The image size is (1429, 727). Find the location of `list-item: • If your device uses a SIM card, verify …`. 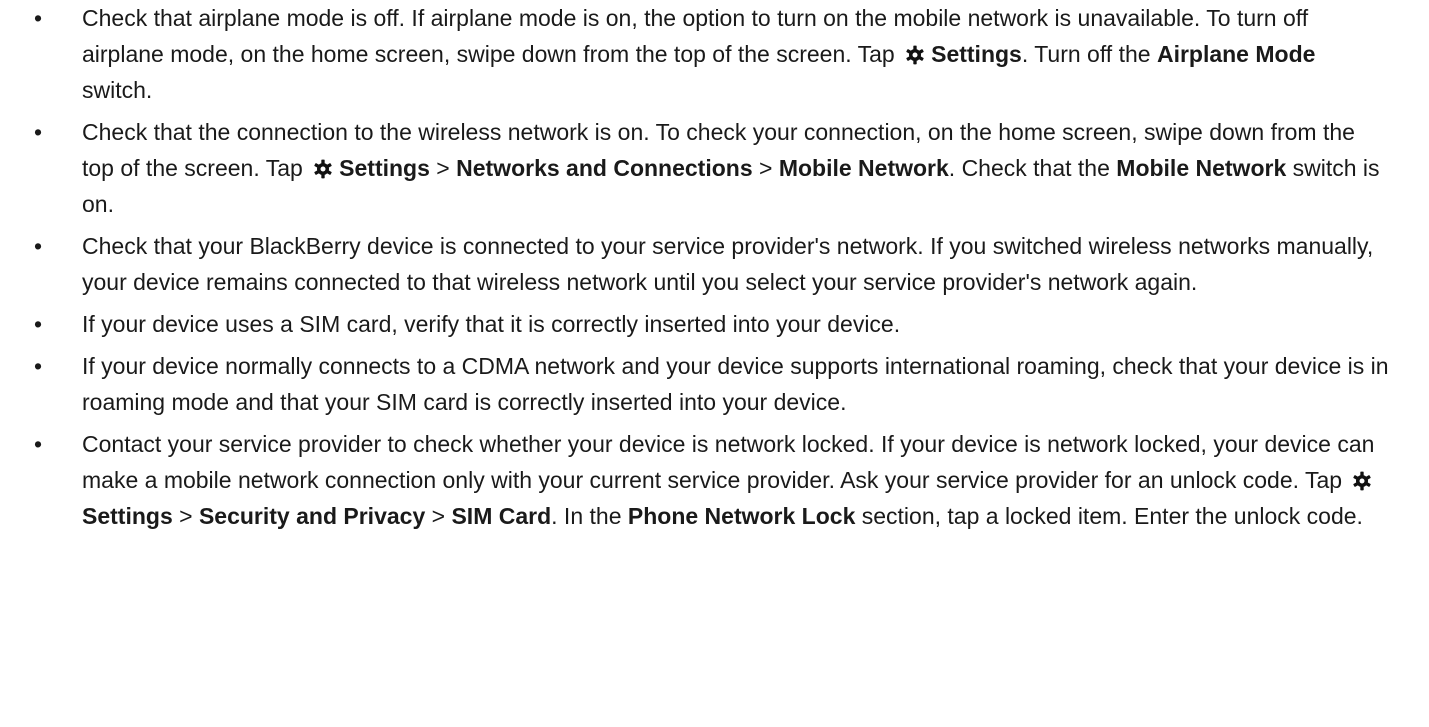

list-item: • If your device uses a SIM card, verify … is located at coordinates (714, 324).